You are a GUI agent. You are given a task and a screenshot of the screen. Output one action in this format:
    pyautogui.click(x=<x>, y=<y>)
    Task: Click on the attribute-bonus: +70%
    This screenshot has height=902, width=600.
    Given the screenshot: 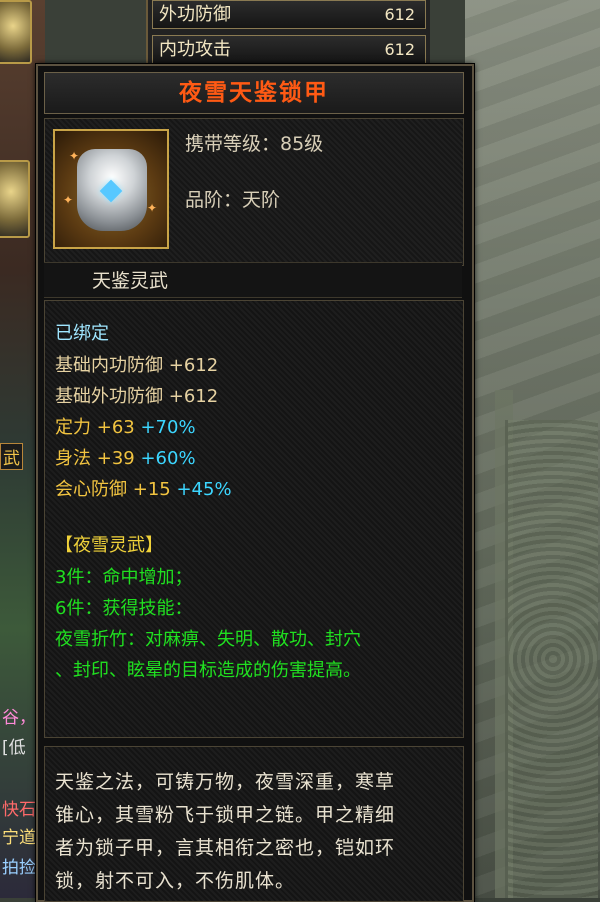 What is the action you would take?
    pyautogui.click(x=168, y=427)
    